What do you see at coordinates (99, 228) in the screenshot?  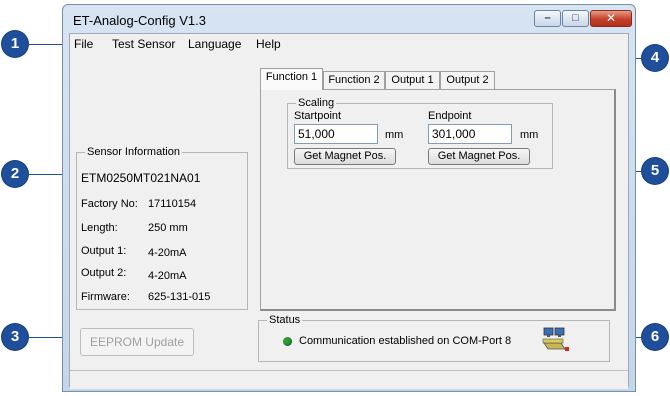 I see `length-label: Length:` at bounding box center [99, 228].